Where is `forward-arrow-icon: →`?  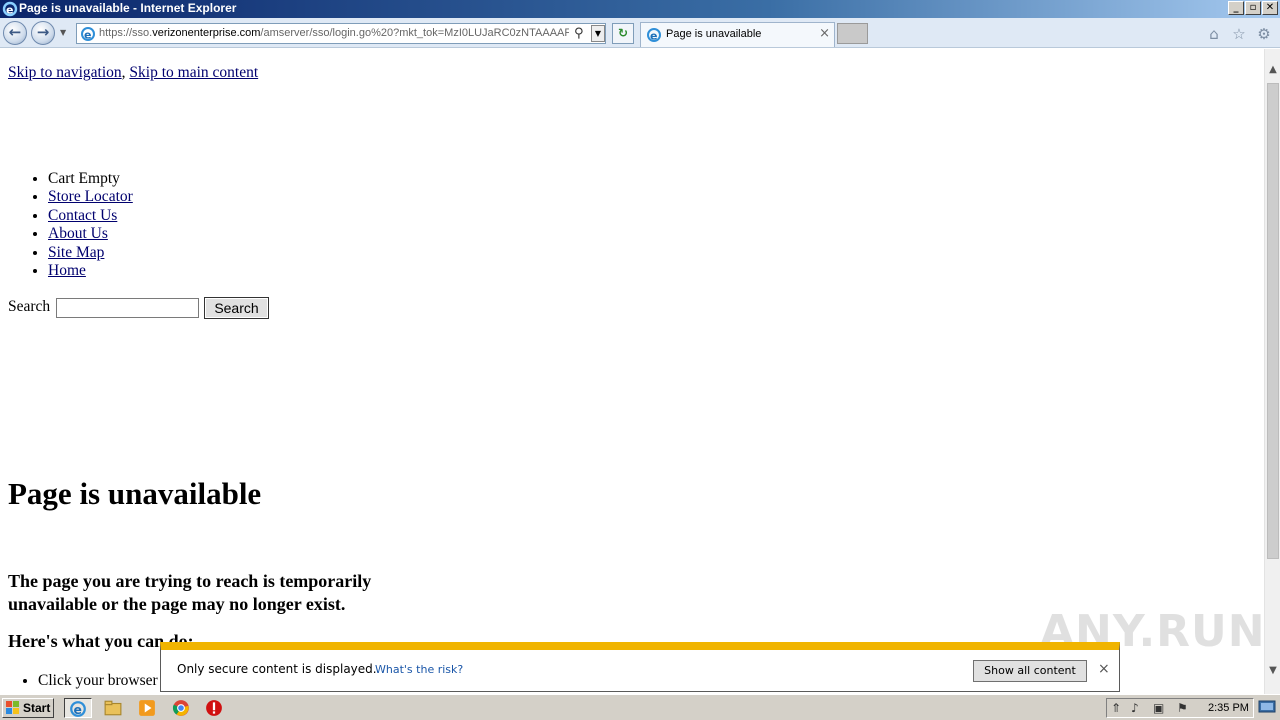
forward-arrow-icon: → is located at coordinates (43, 33).